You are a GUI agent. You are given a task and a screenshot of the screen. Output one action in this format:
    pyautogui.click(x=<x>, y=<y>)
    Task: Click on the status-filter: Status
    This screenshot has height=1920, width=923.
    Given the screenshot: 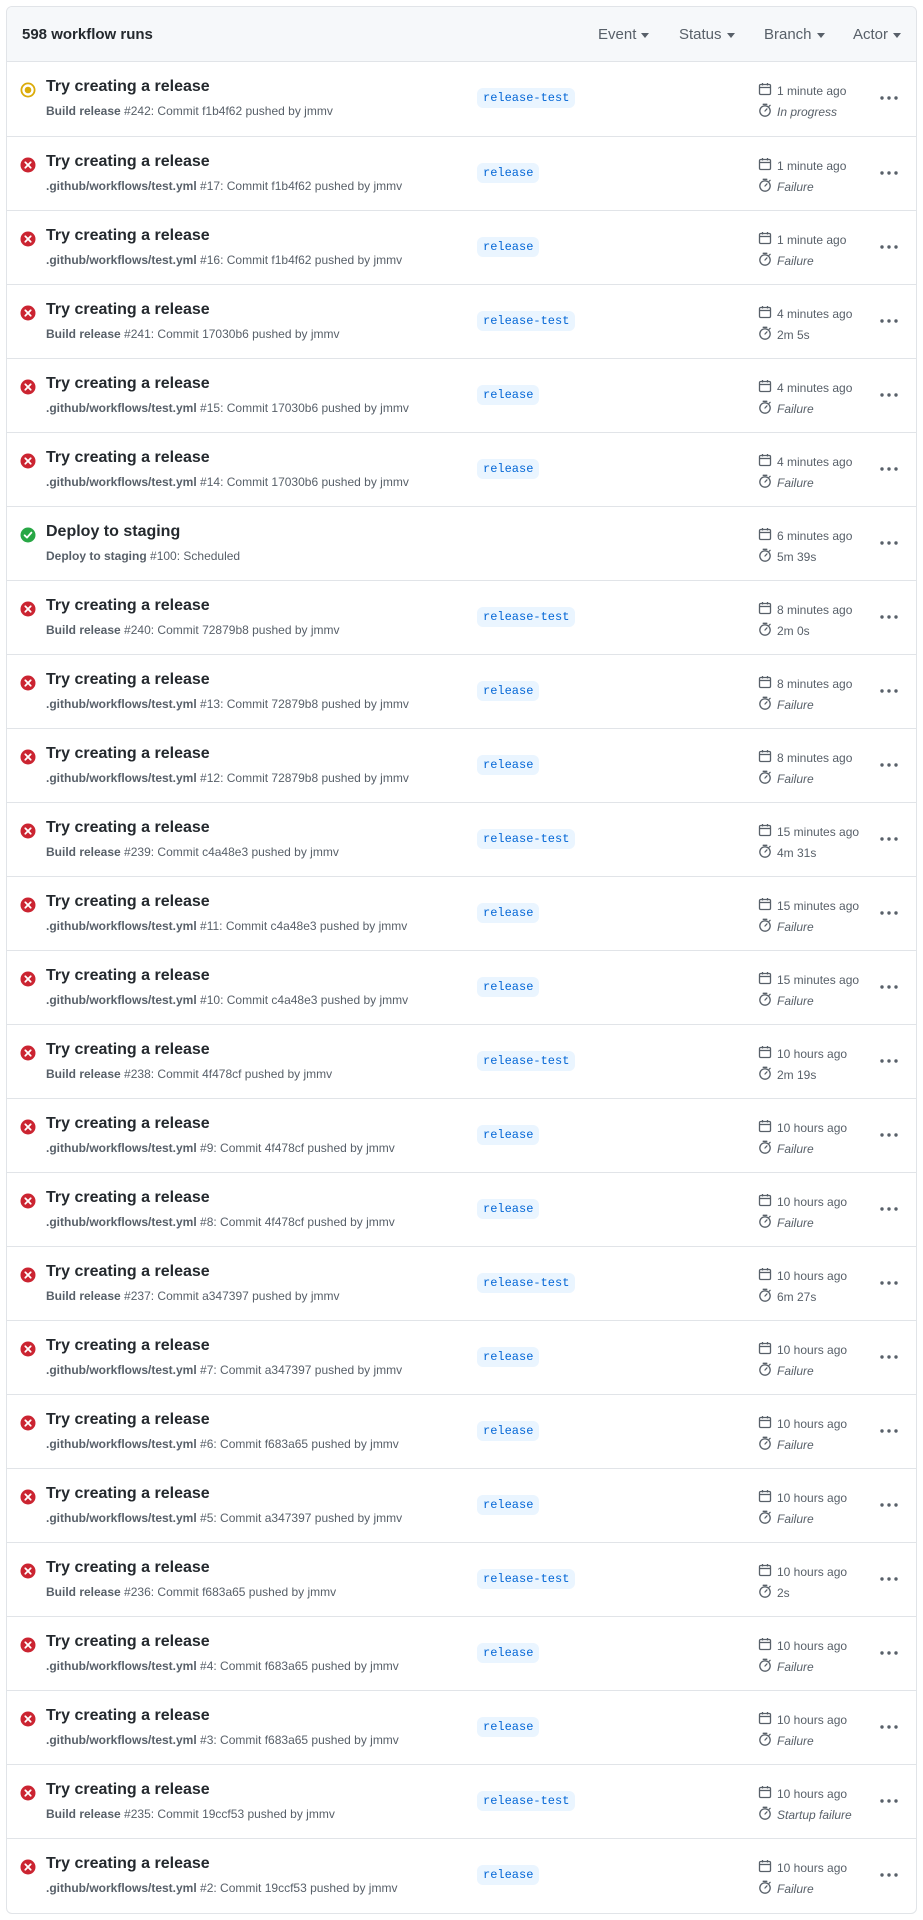 What is the action you would take?
    pyautogui.click(x=707, y=34)
    